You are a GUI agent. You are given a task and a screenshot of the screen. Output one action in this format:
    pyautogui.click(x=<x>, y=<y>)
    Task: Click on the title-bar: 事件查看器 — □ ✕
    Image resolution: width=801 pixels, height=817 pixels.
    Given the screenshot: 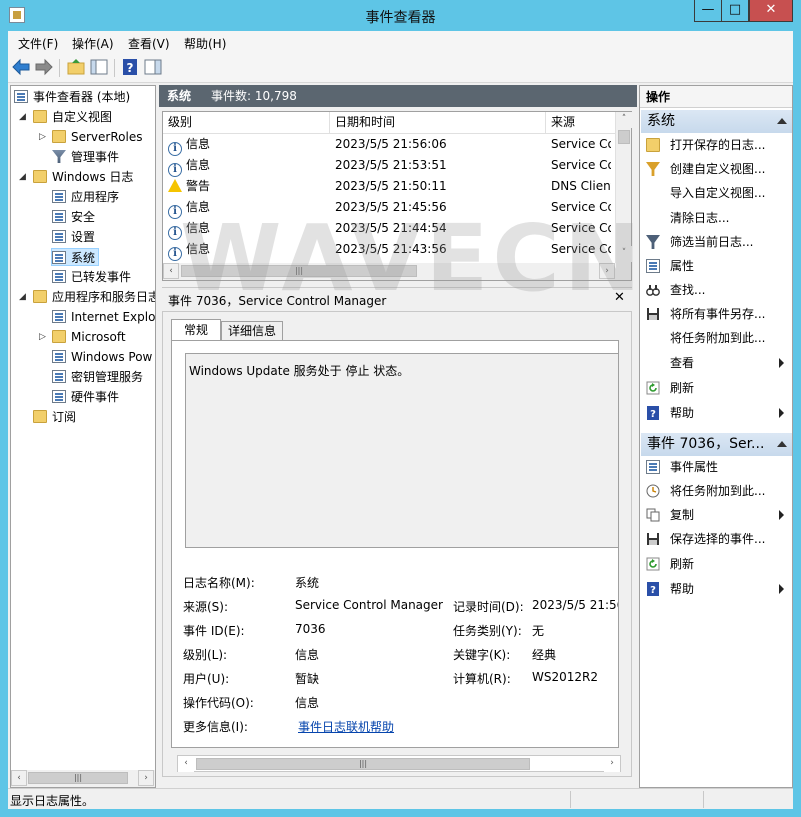 What is the action you would take?
    pyautogui.click(x=400, y=15)
    